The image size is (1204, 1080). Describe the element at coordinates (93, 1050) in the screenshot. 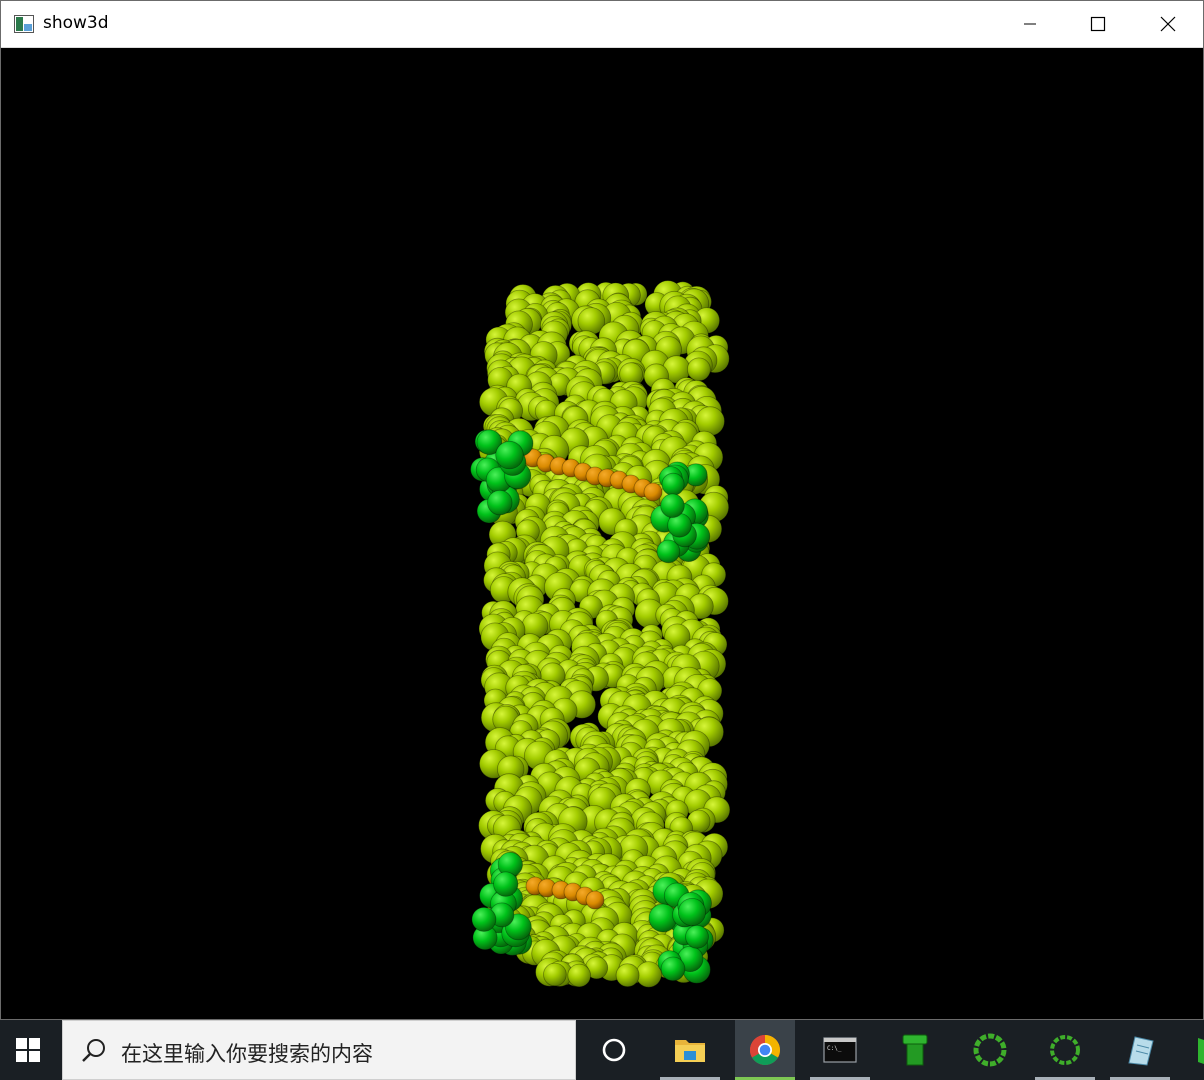

I see `search-icon` at that location.